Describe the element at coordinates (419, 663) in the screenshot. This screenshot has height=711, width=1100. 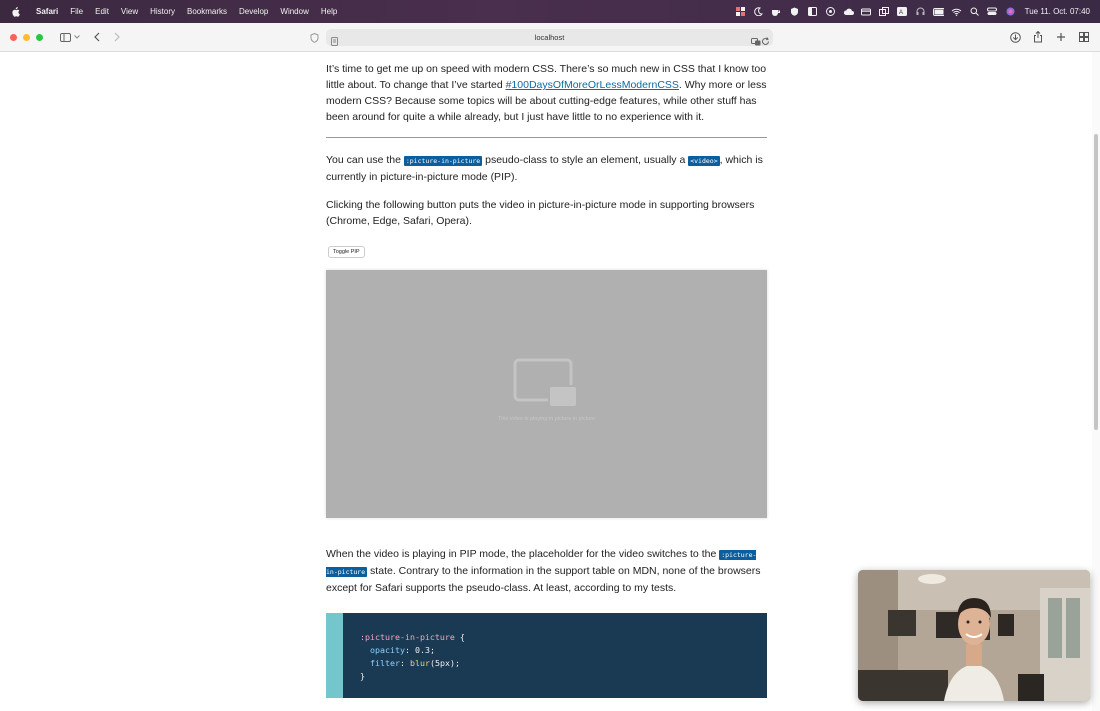
I see `code-fn-blur: blur` at that location.